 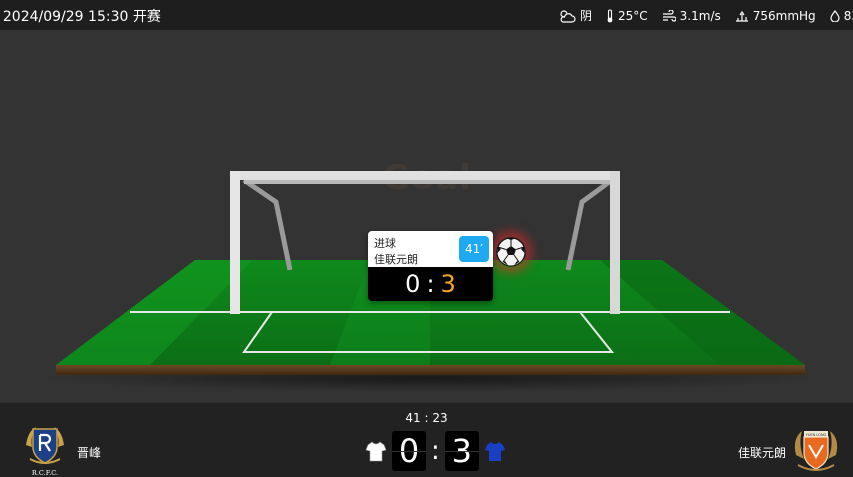 I want to click on pressure-icon, so click(x=741, y=16).